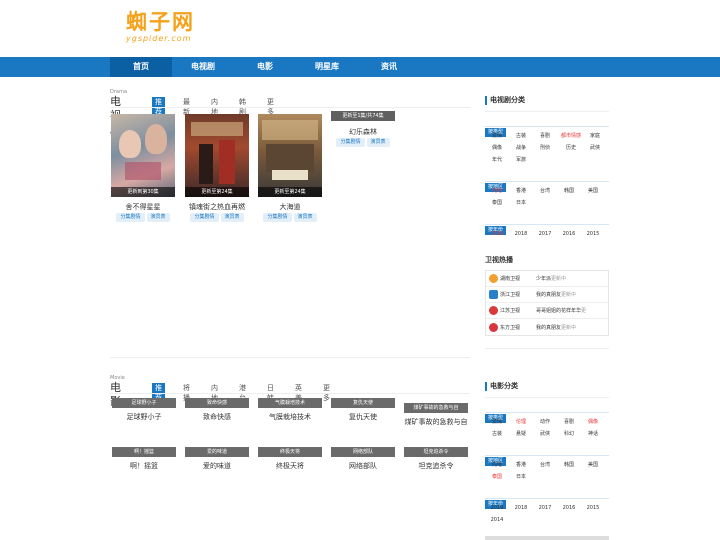 The image size is (720, 540). I want to click on tv-type-chip: 爱情, so click(497, 136).